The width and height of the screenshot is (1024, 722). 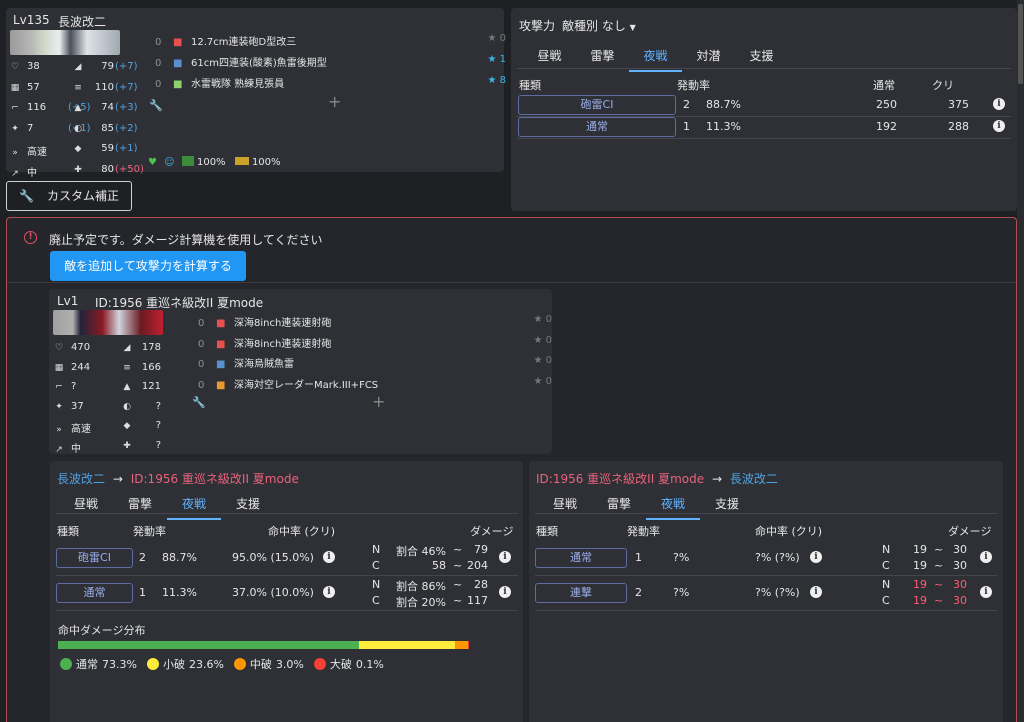 I want to click on equipment-slot-count: 0, so click(x=201, y=364).